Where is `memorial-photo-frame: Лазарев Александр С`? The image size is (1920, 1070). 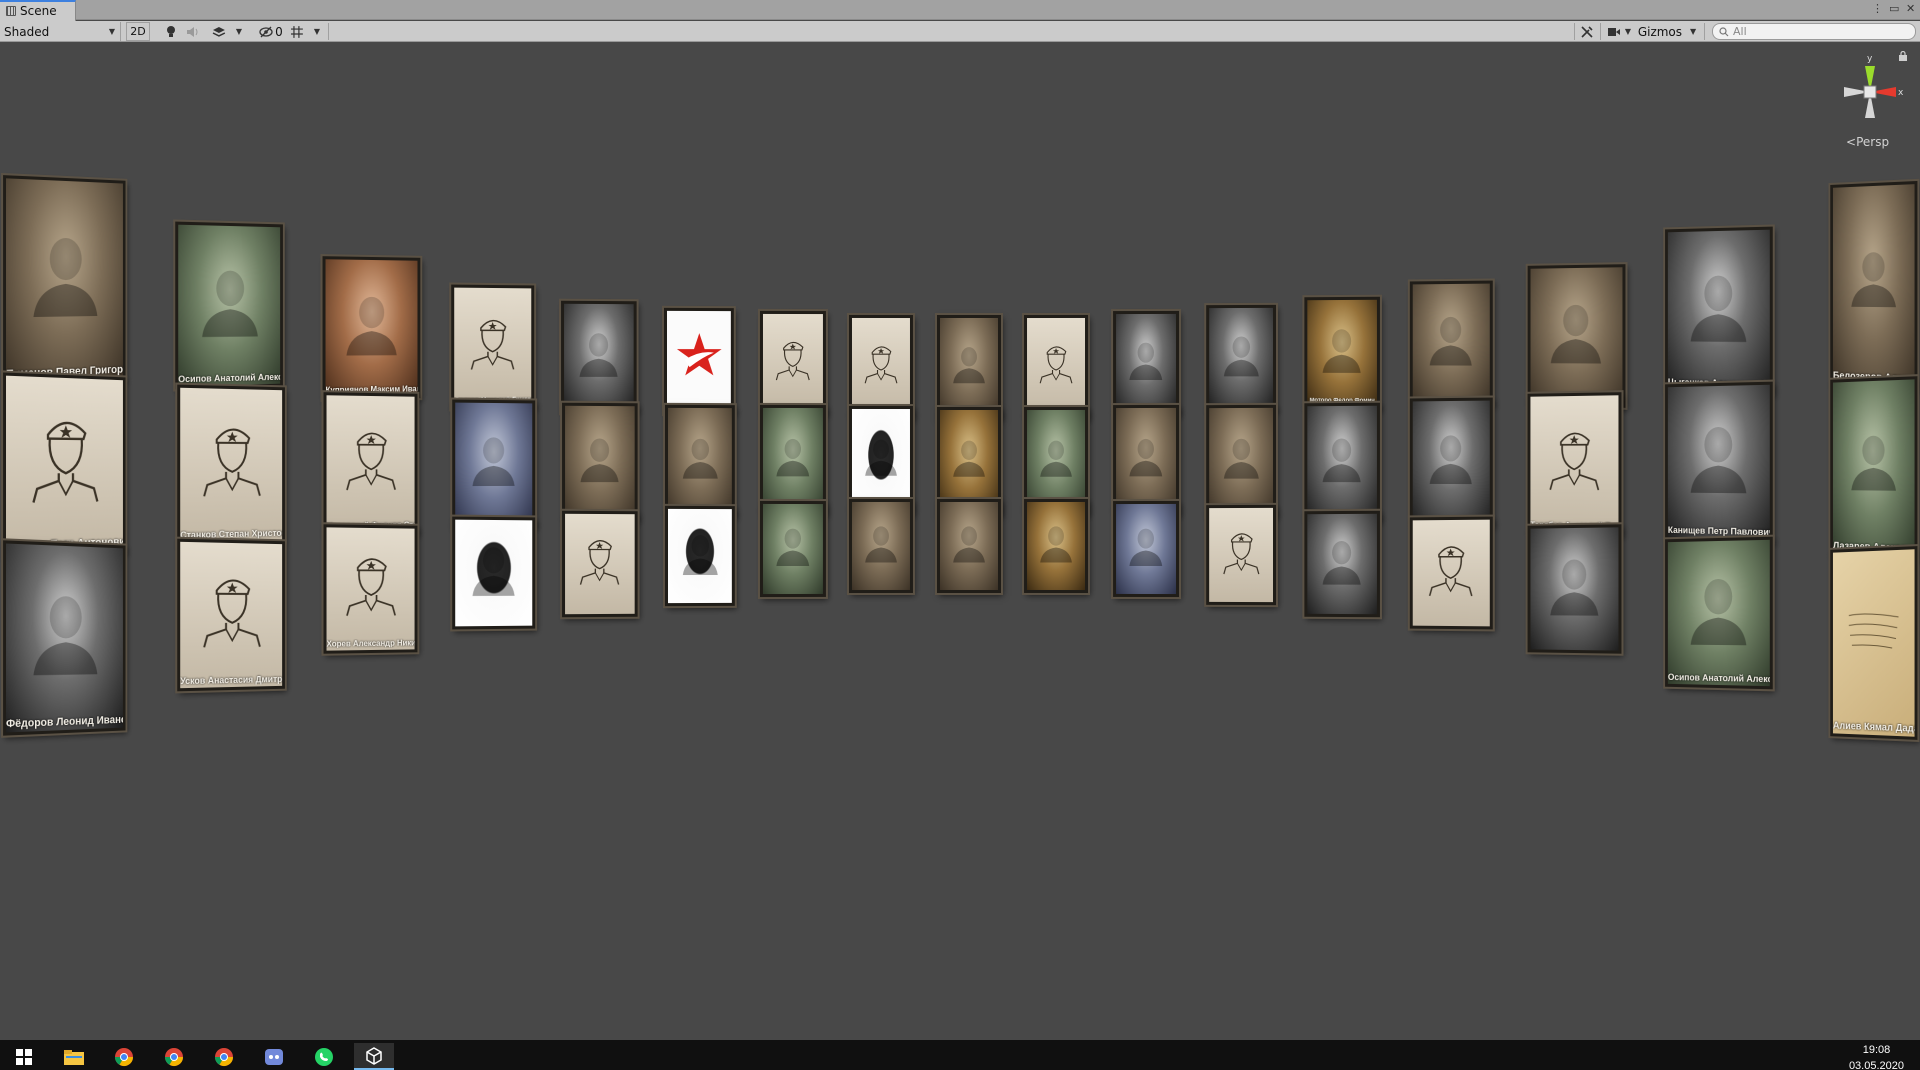
memorial-photo-frame: Лазарев Александр С is located at coordinates (1874, 468).